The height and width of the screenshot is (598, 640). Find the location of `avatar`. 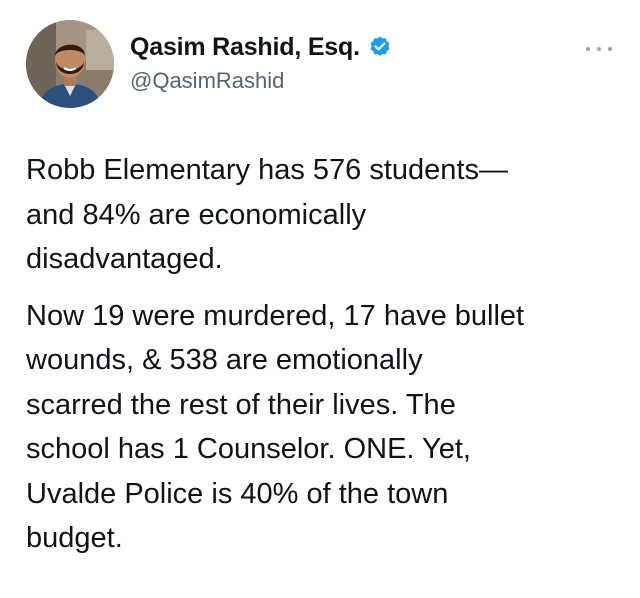

avatar is located at coordinates (70, 64).